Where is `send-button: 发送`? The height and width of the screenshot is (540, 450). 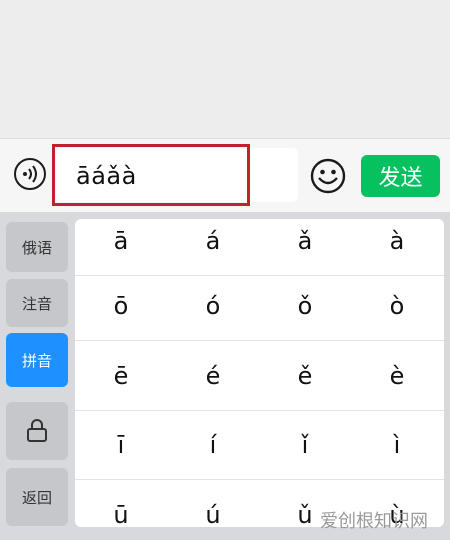 send-button: 发送 is located at coordinates (400, 176).